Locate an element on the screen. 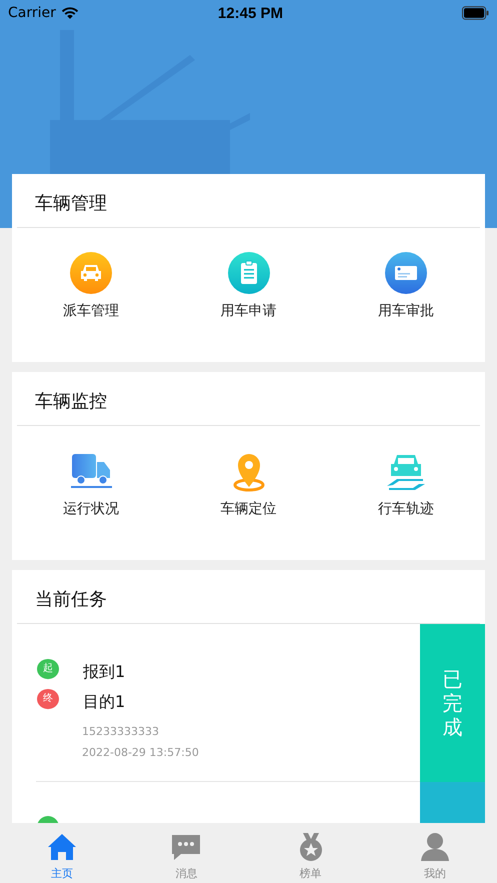  phone-number: 15233333333 is located at coordinates (121, 731).